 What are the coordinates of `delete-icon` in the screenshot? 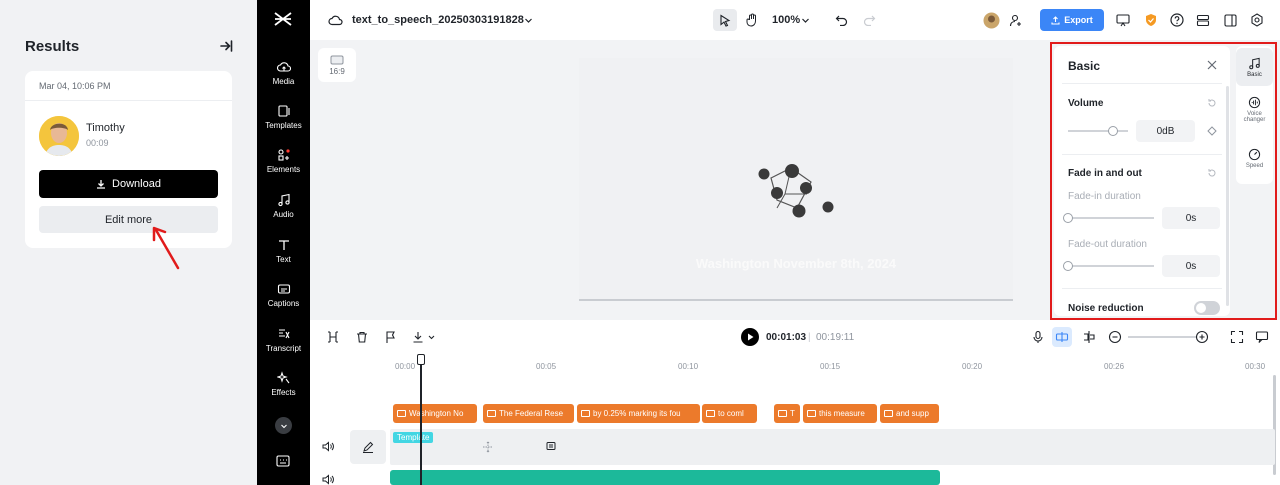 It's located at (362, 337).